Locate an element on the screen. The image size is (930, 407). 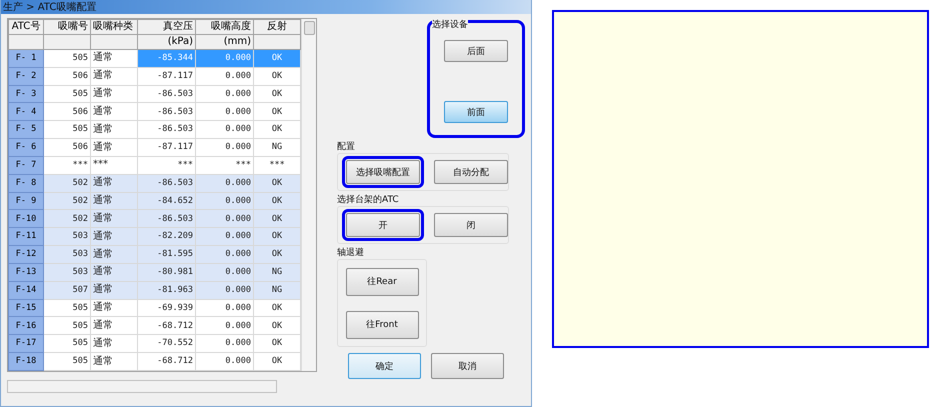
column-header: 真空压 is located at coordinates (167, 27).